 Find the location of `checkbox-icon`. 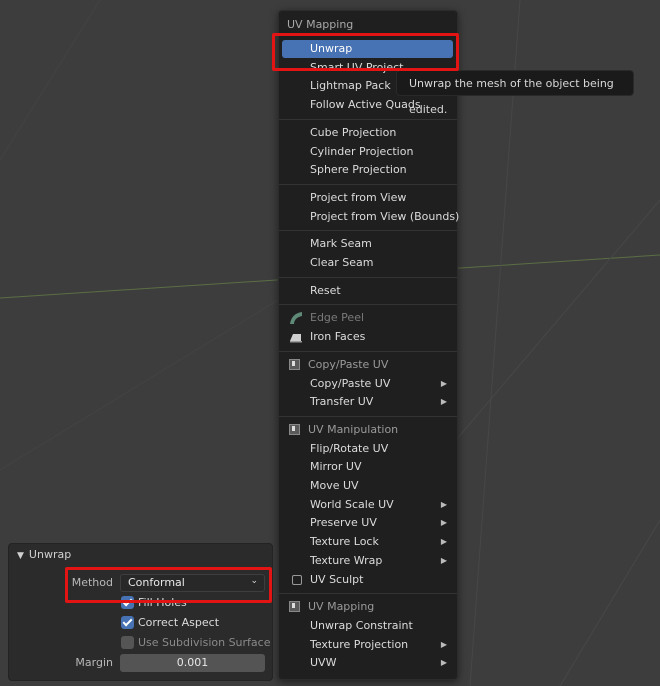

checkbox-icon is located at coordinates (297, 579).